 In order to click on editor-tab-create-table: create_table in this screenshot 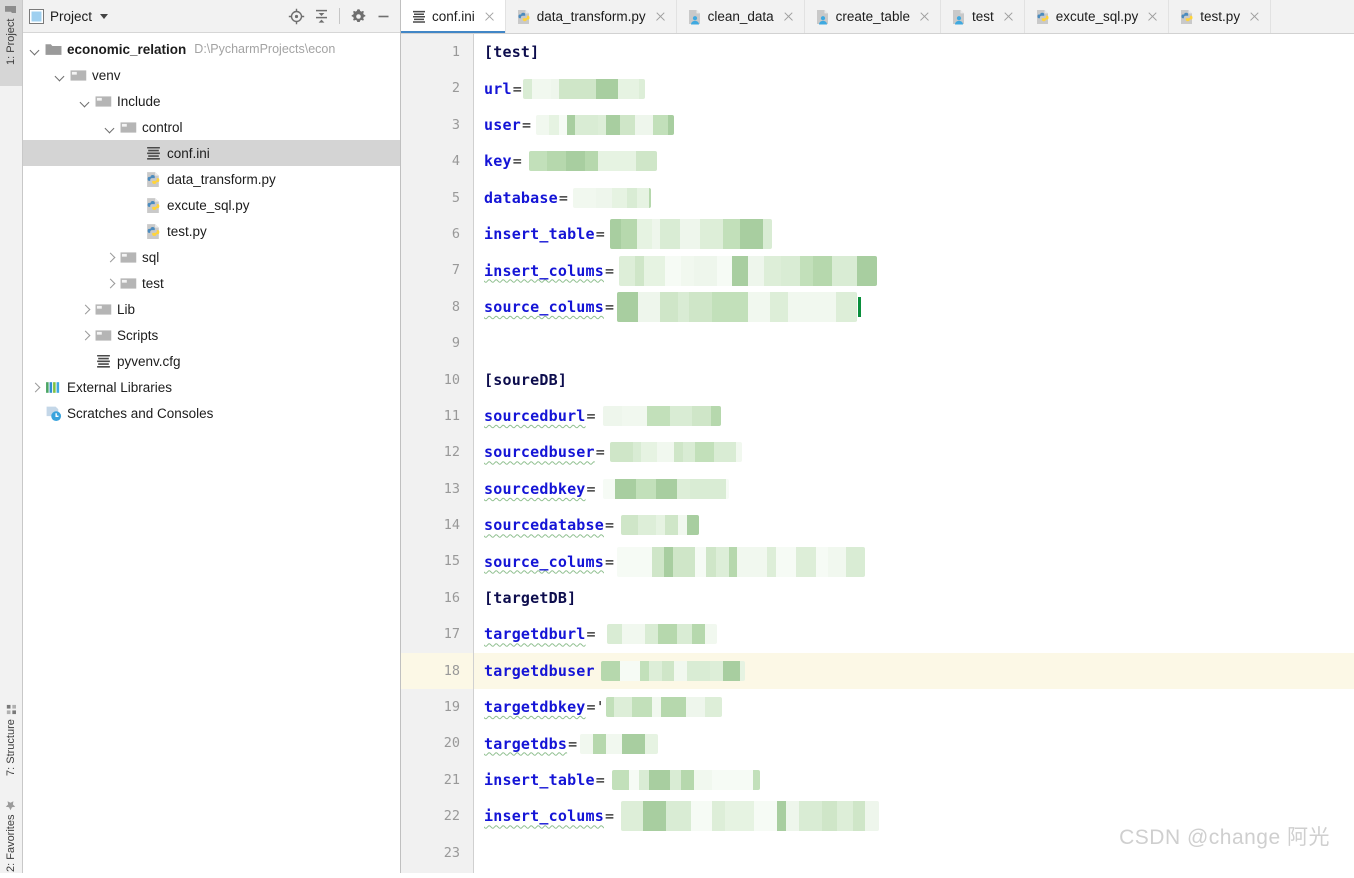, I will do `click(873, 16)`.